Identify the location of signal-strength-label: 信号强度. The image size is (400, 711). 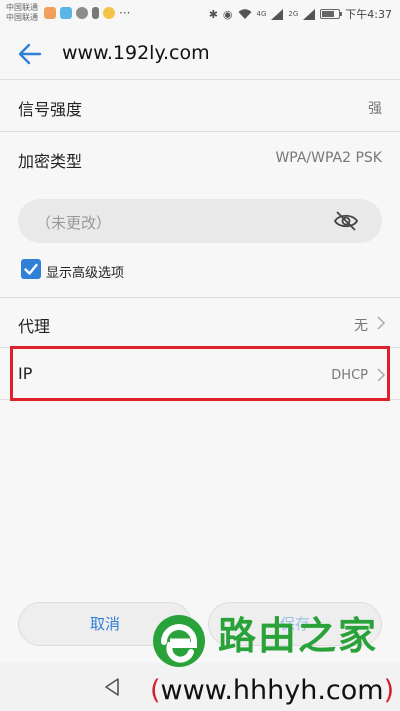
(50, 109).